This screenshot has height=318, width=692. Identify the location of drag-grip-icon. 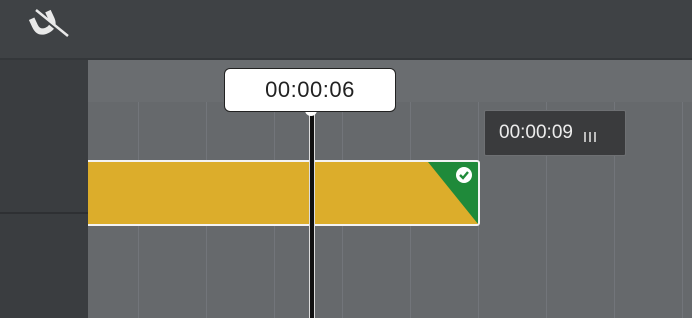
(590, 134).